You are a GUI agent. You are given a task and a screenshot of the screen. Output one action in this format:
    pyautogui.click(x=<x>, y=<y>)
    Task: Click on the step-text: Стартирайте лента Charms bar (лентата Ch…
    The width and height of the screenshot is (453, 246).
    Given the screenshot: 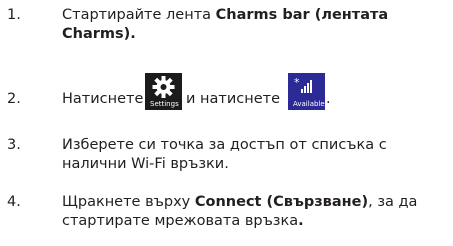 What is the action you would take?
    pyautogui.click(x=252, y=25)
    